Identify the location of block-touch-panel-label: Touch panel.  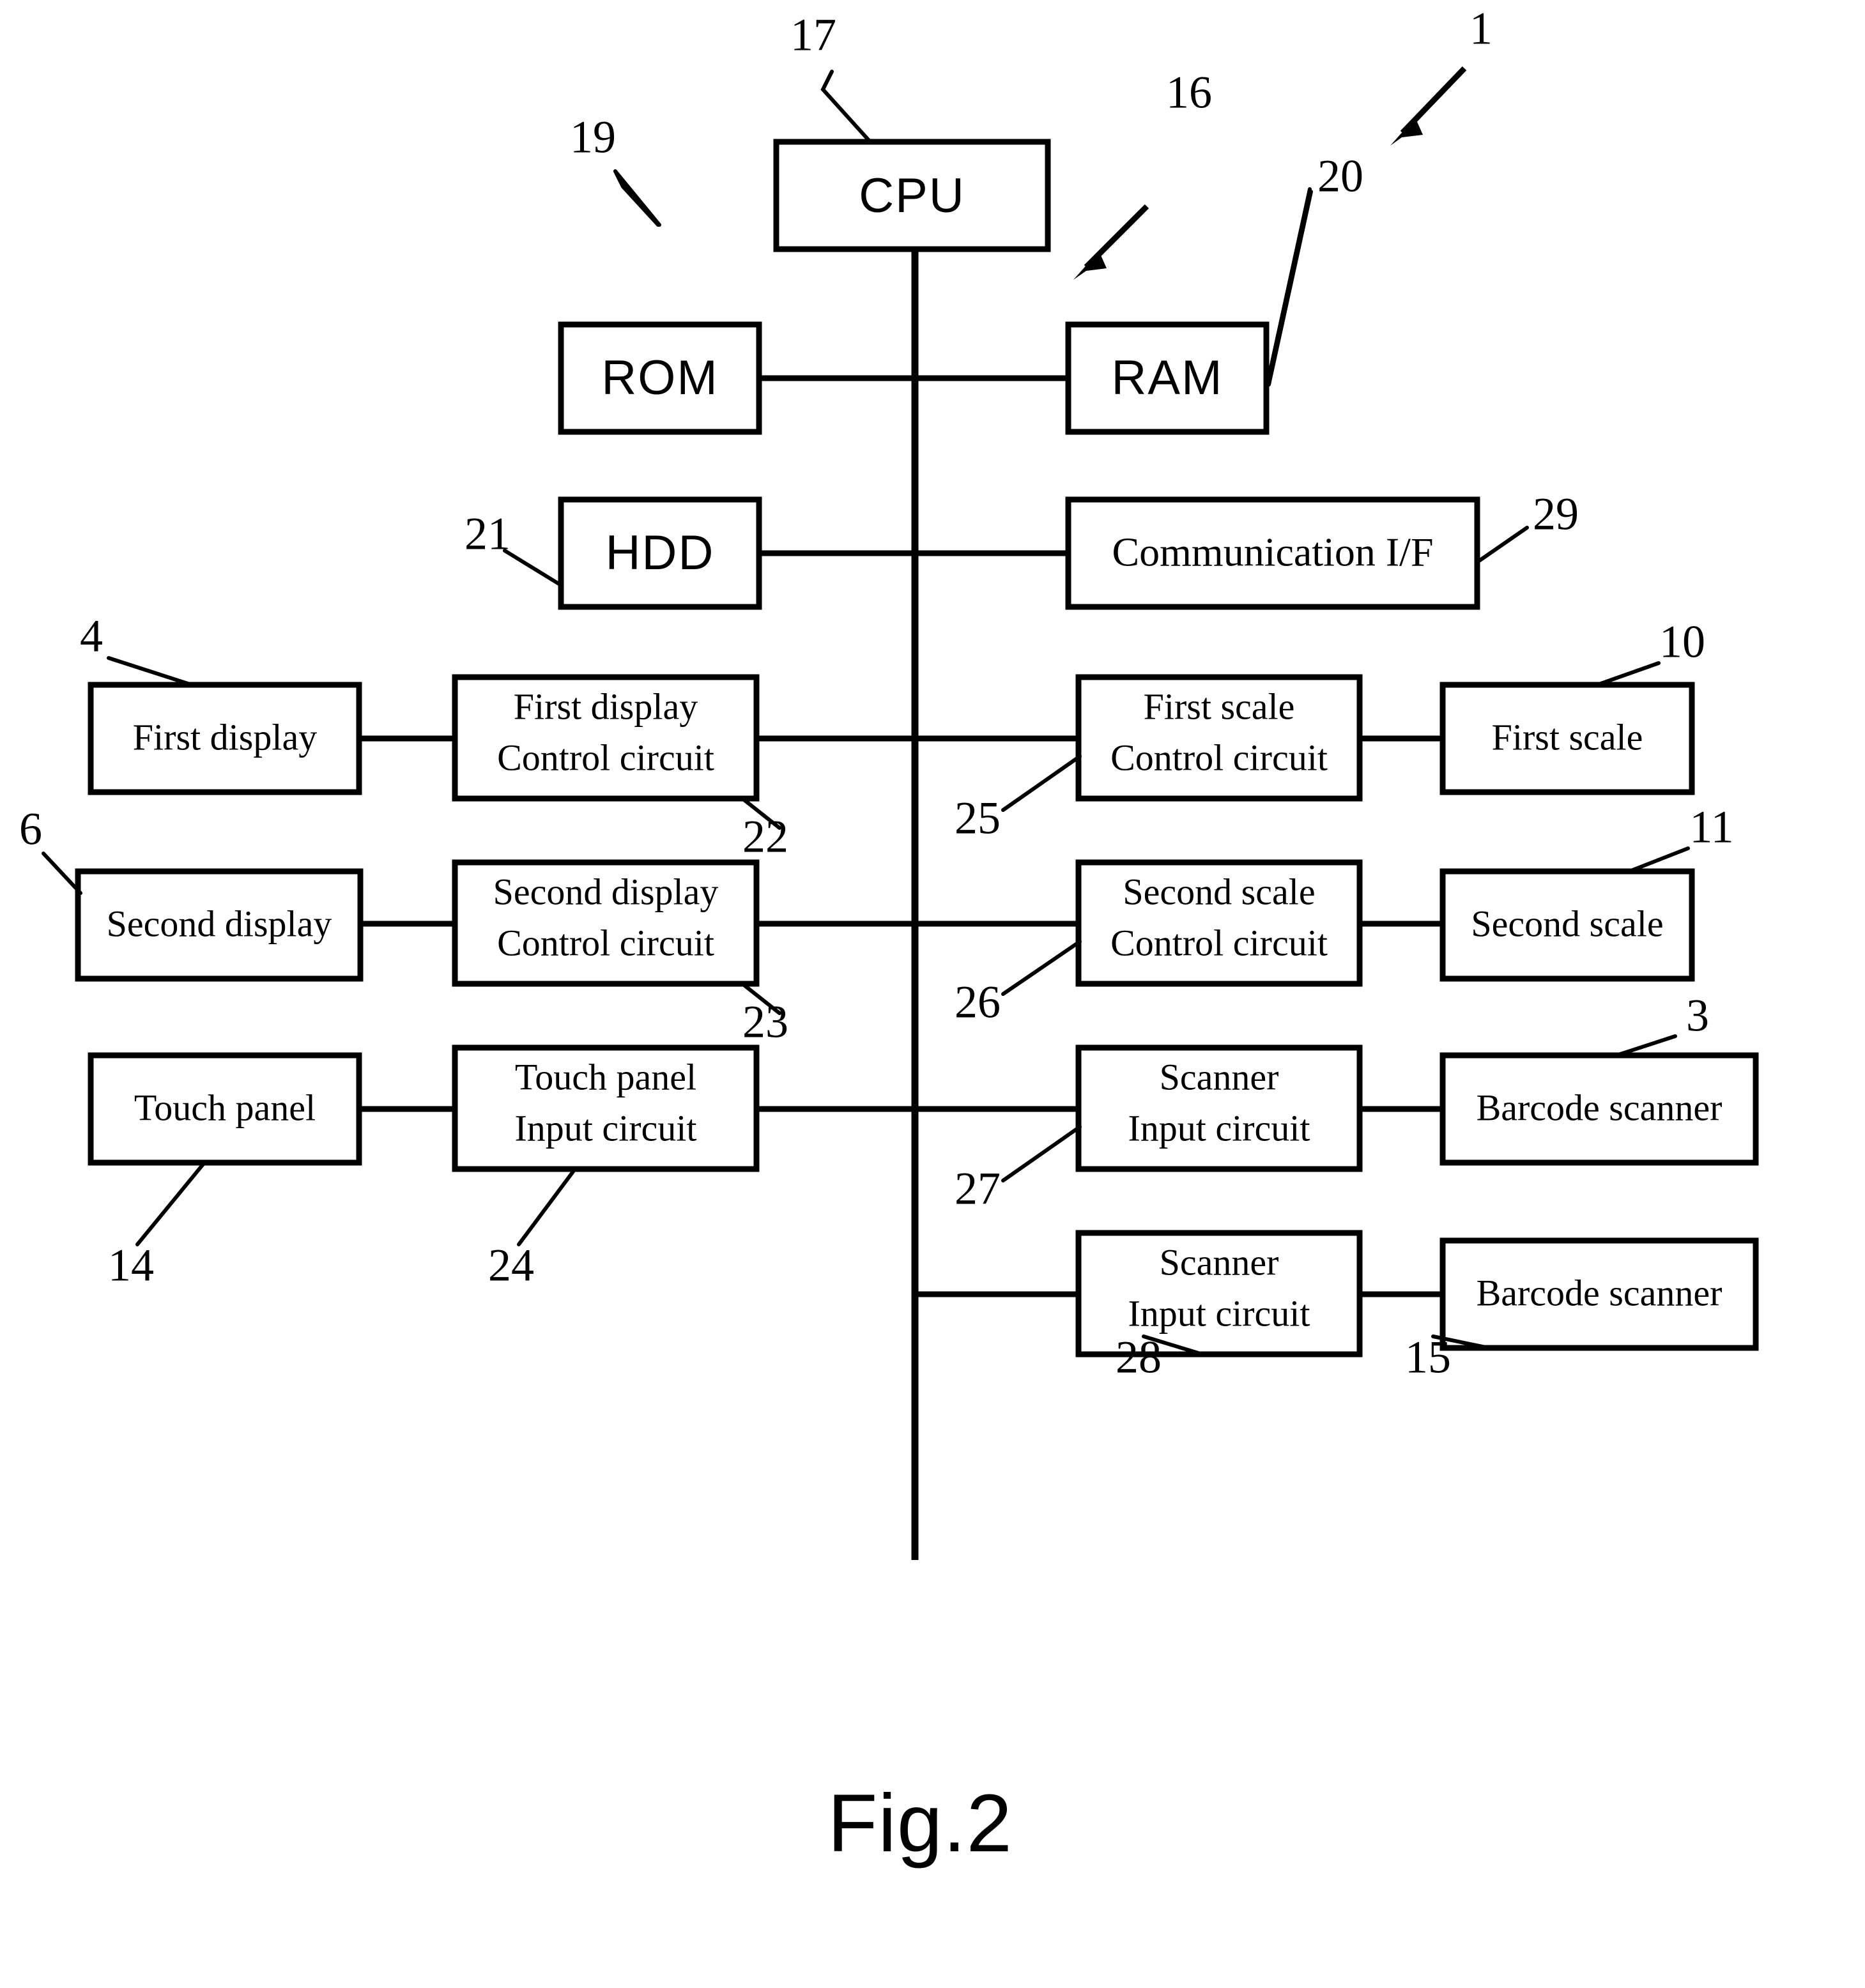
(225, 1107).